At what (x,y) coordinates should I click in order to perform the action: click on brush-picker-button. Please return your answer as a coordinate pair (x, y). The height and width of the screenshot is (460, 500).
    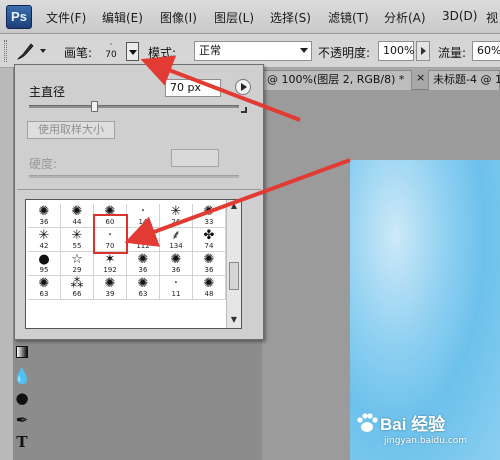
    Looking at the image, I should click on (132, 51).